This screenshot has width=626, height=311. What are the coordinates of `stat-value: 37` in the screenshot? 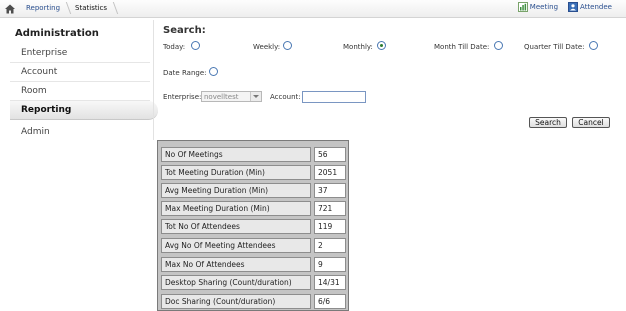 It's located at (330, 190).